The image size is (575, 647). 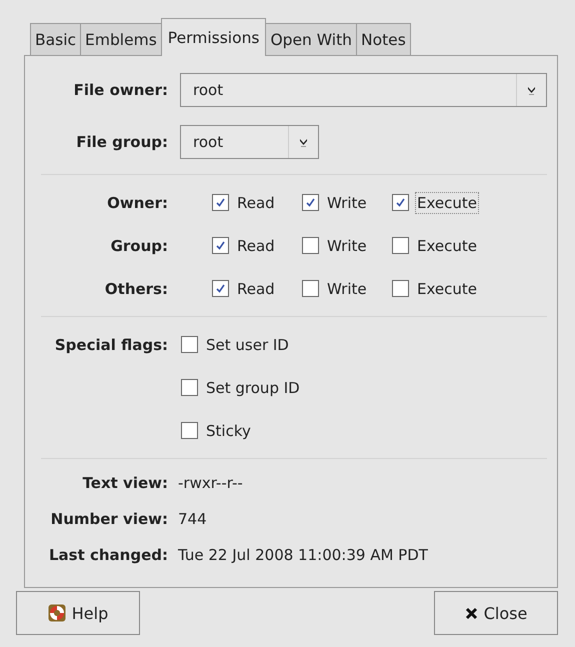 I want to click on field-label: Owner:, so click(x=137, y=203).